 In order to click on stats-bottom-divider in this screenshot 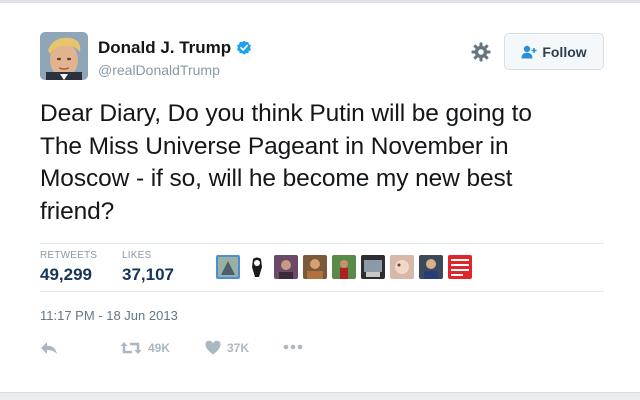, I will do `click(322, 291)`.